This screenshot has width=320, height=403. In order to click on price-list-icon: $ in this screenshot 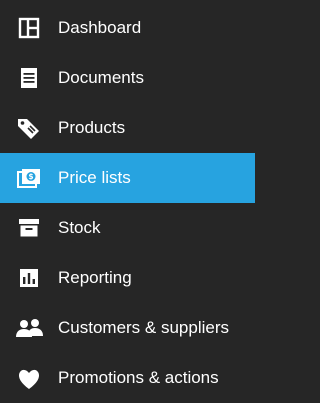, I will do `click(29, 178)`.